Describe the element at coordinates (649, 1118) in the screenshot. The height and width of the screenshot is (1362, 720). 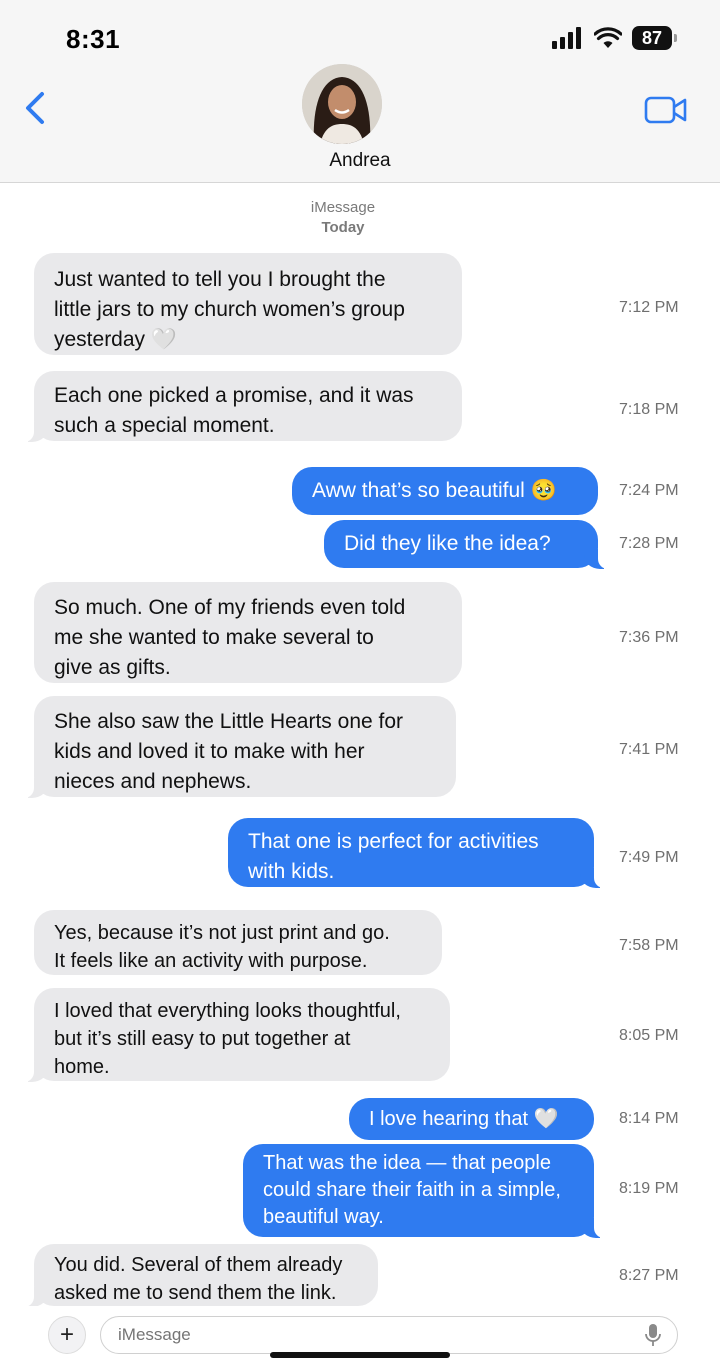
I see `message-timestamp: 8:14 PM` at that location.